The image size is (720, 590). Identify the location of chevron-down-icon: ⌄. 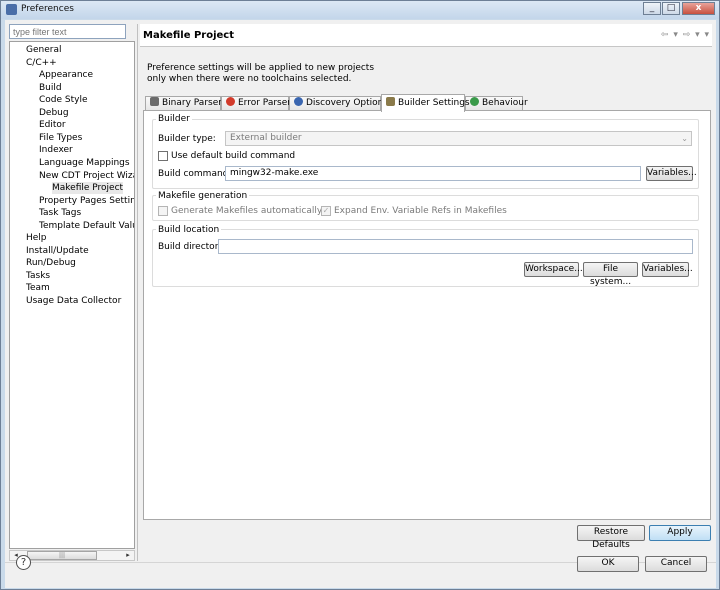
(684, 138).